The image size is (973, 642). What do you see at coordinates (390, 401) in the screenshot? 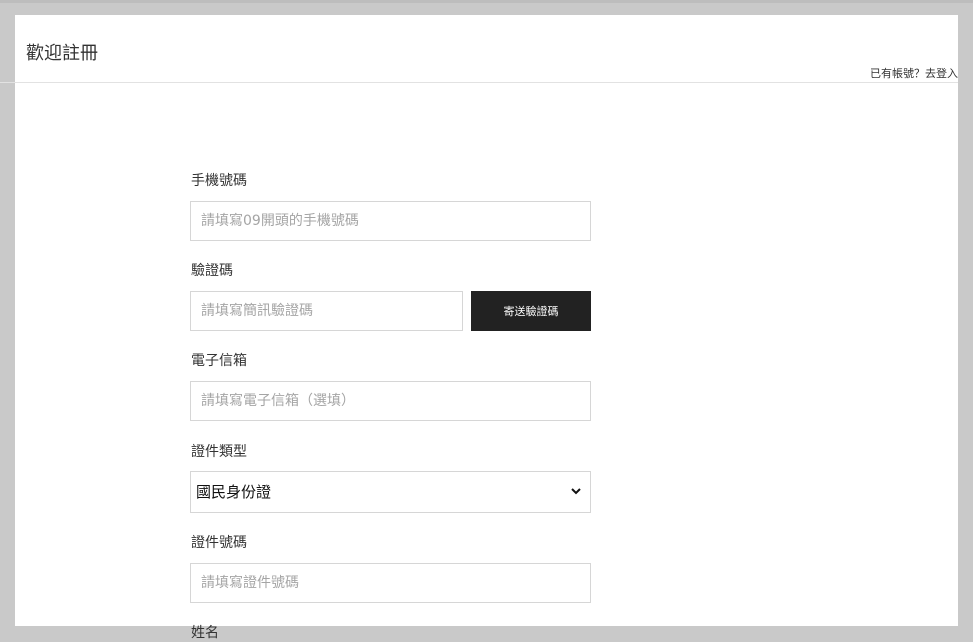
I see `email-input` at bounding box center [390, 401].